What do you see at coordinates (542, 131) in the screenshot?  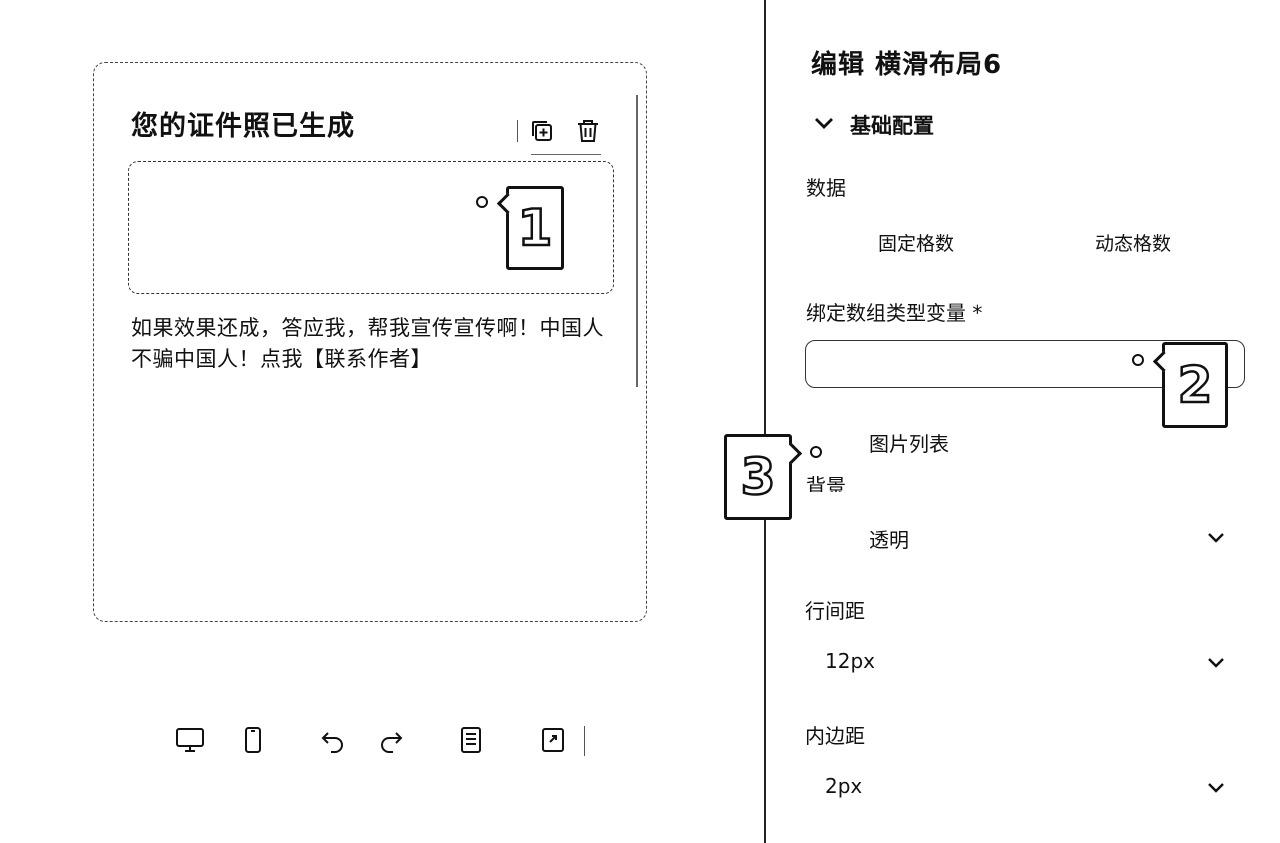 I see `copy-add-icon` at bounding box center [542, 131].